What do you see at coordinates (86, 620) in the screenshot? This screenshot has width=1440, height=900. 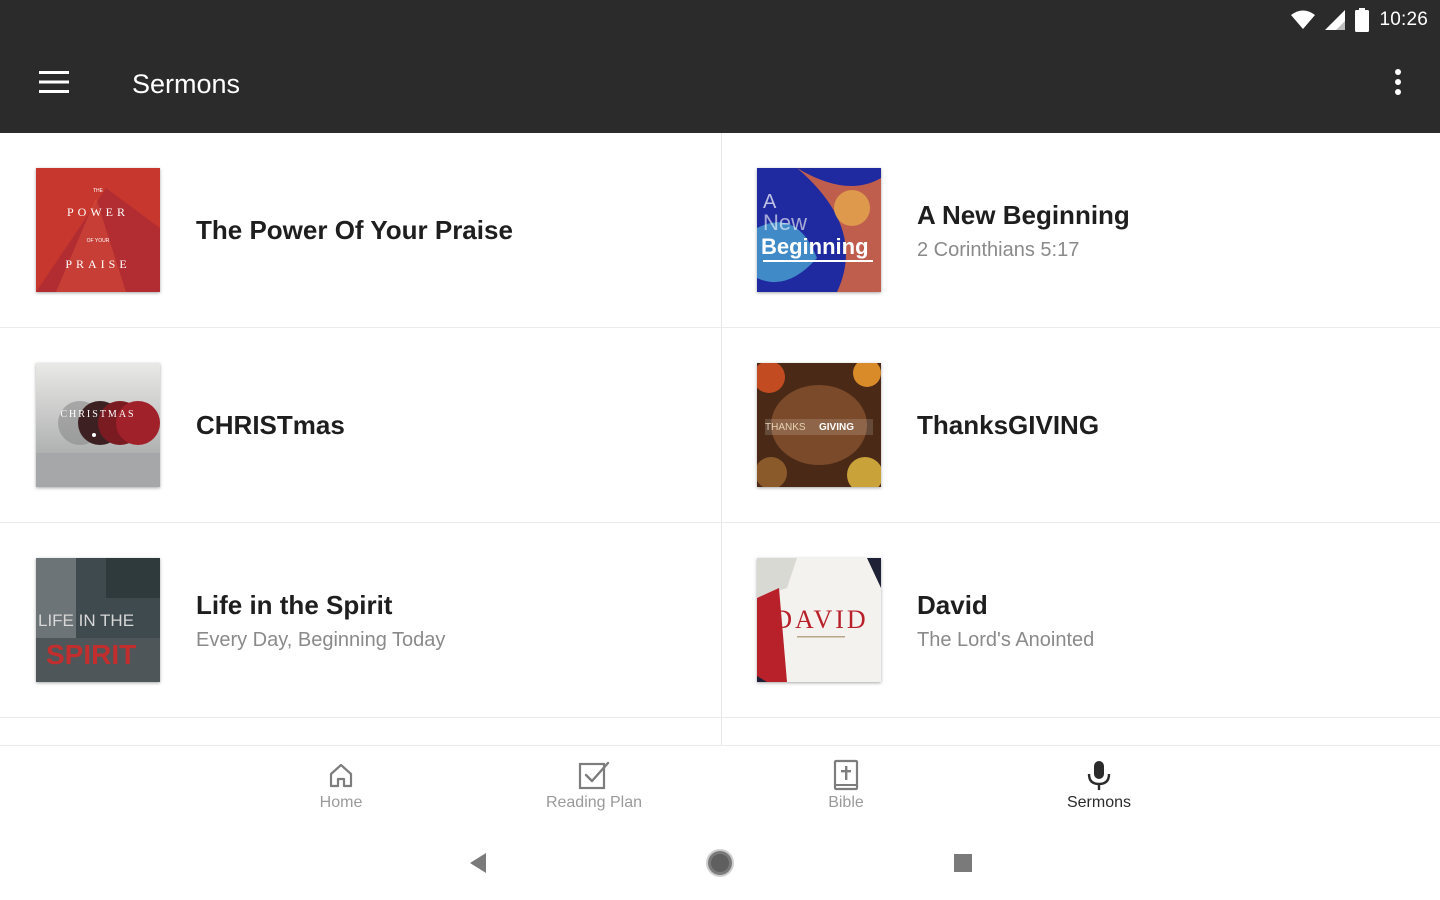 I see `art-text: LIFE IN THE` at bounding box center [86, 620].